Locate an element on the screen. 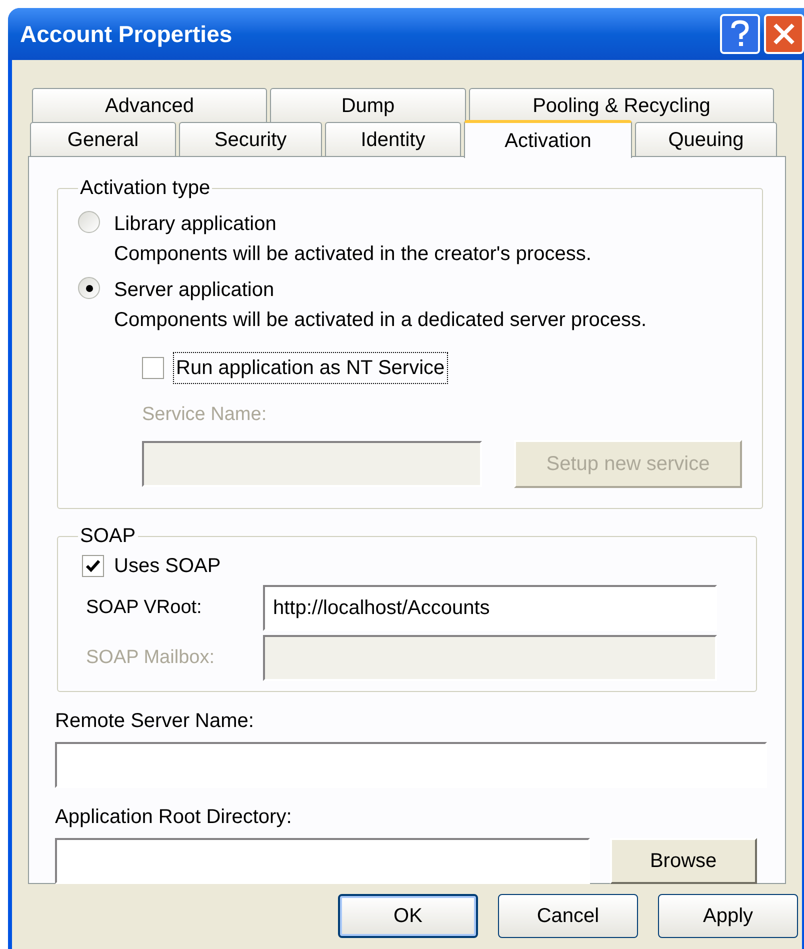 The image size is (804, 949). help-icon is located at coordinates (740, 34).